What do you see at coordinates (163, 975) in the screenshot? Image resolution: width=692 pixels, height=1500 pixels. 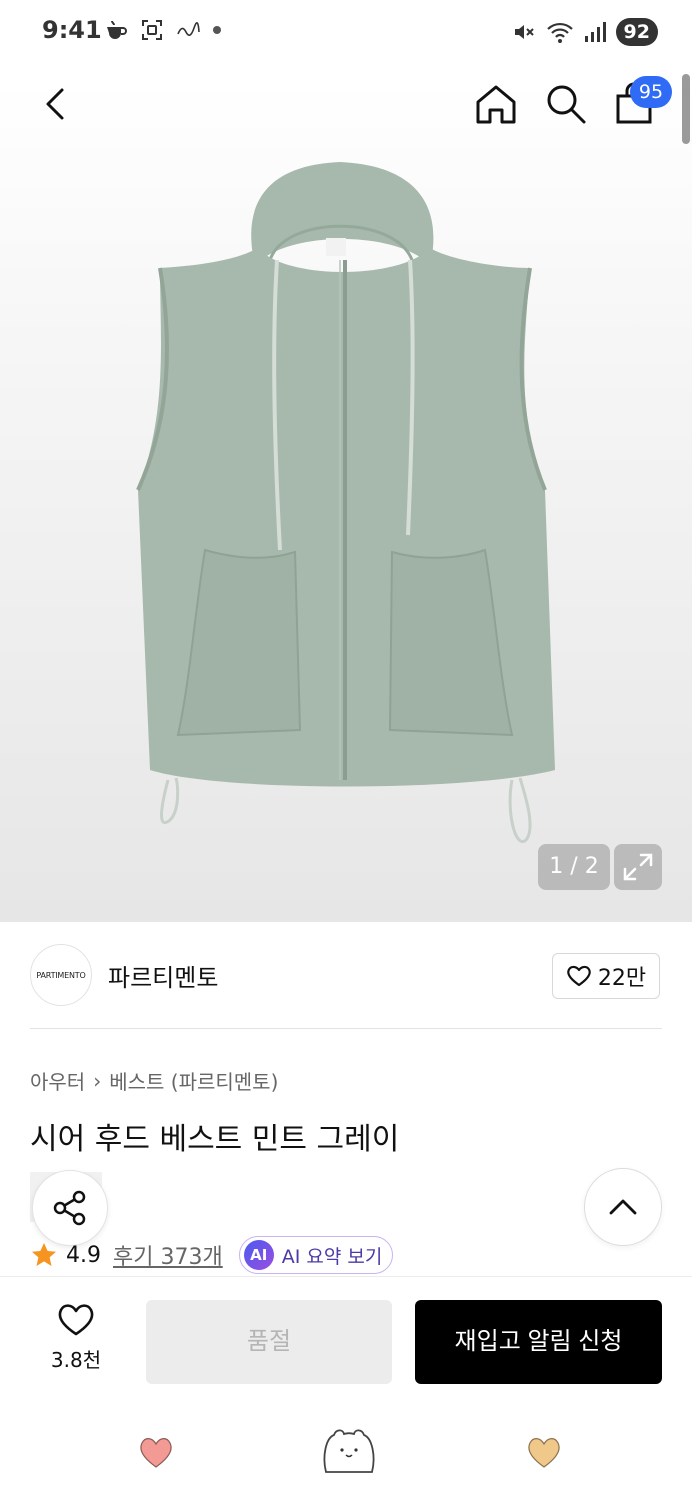 I see `brand-name: 파르티멘토` at bounding box center [163, 975].